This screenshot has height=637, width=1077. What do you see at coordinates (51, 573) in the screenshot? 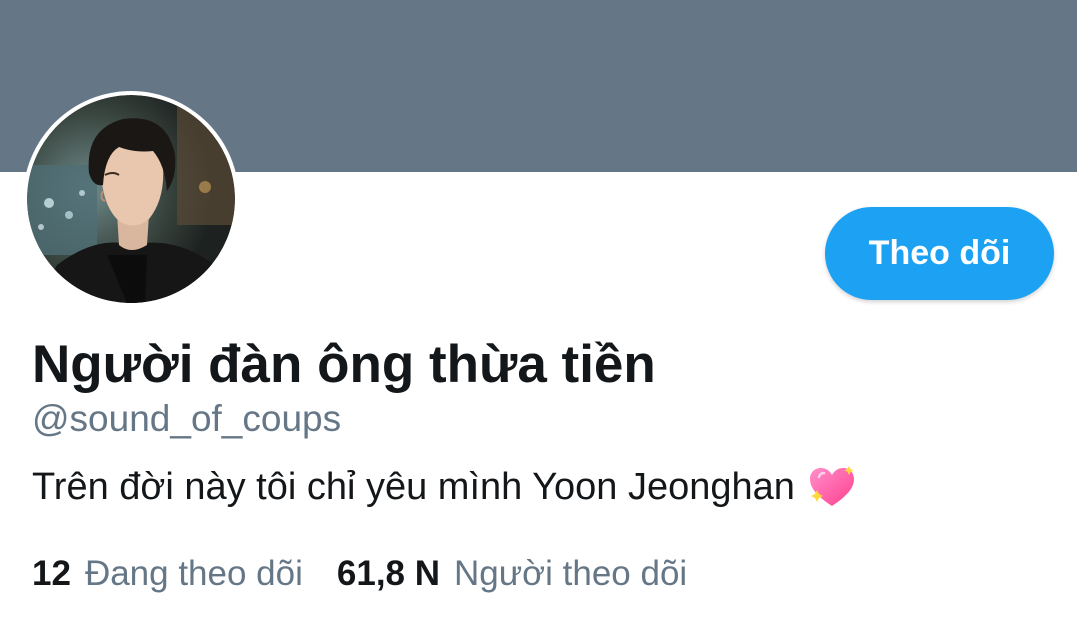
I see `following-count: 12` at bounding box center [51, 573].